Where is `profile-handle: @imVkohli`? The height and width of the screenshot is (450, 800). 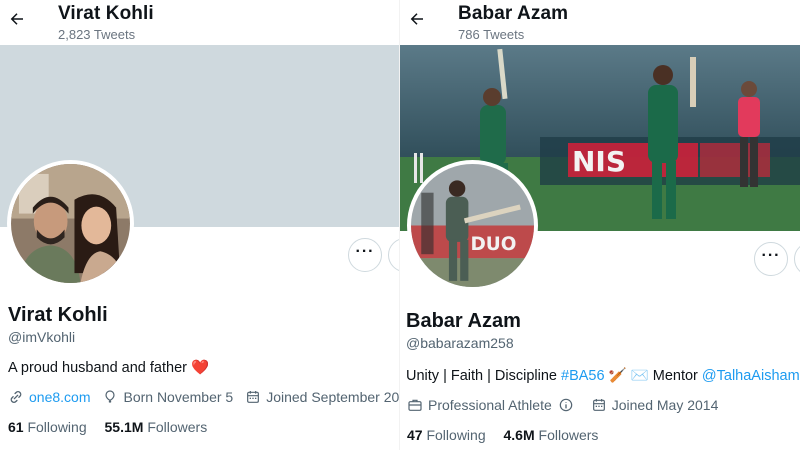 profile-handle: @imVkohli is located at coordinates (42, 337).